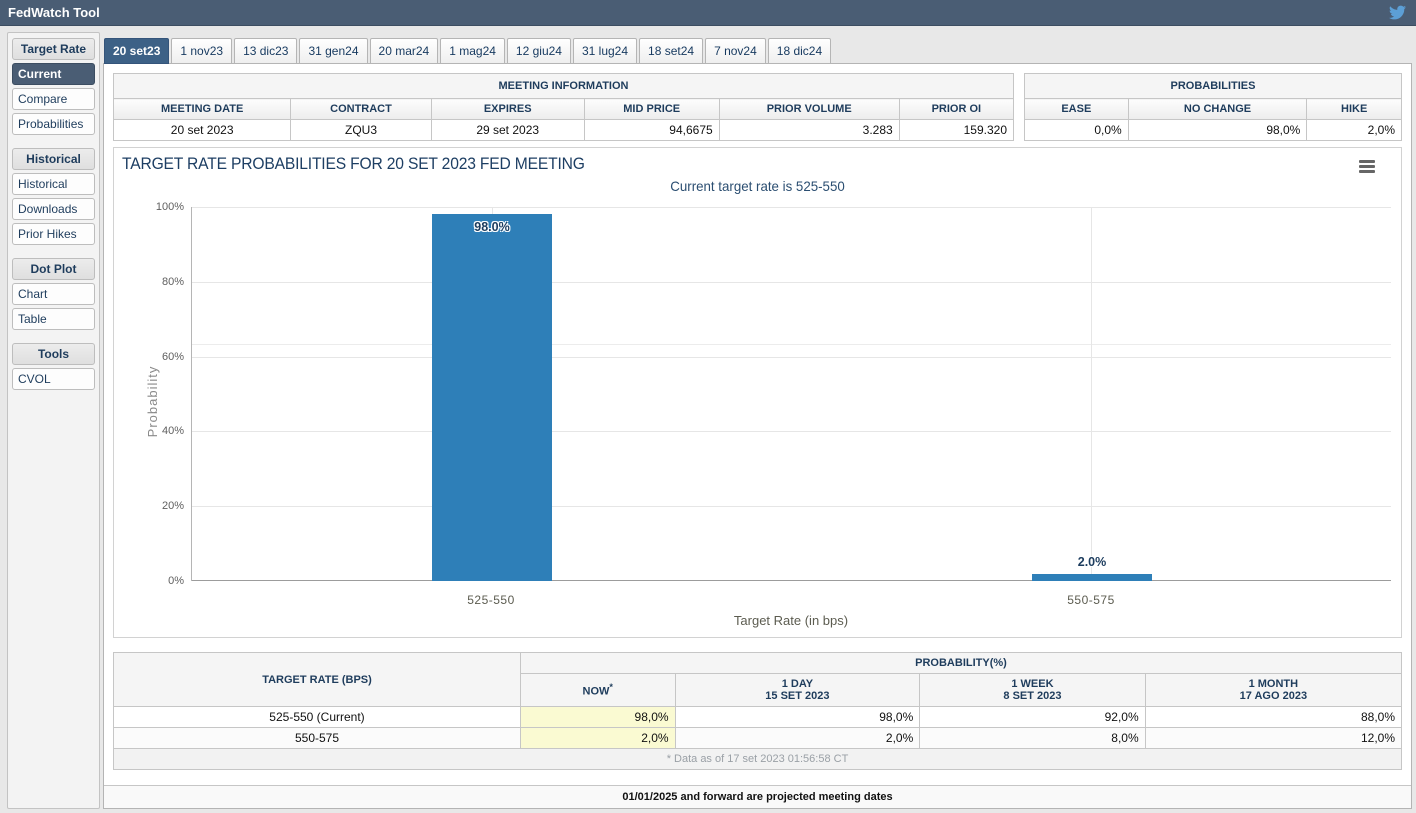  Describe the element at coordinates (651, 130) in the screenshot. I see `mid-price-value: 94,6675` at that location.